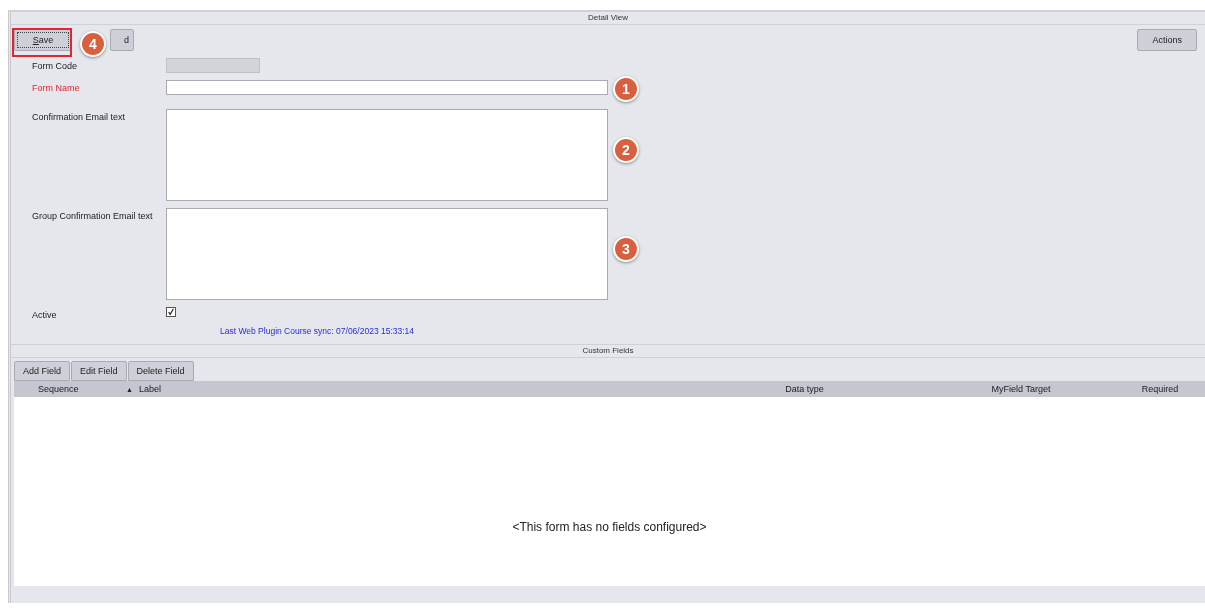 The image size is (1205, 611). Describe the element at coordinates (56, 87) in the screenshot. I see `field-label: Form Name` at that location.